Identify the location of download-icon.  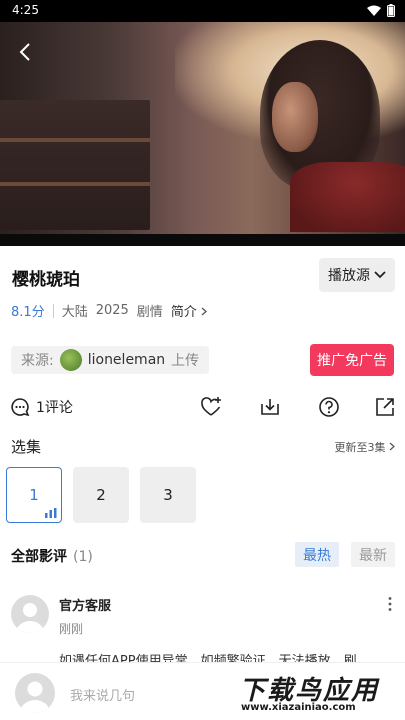
(270, 407).